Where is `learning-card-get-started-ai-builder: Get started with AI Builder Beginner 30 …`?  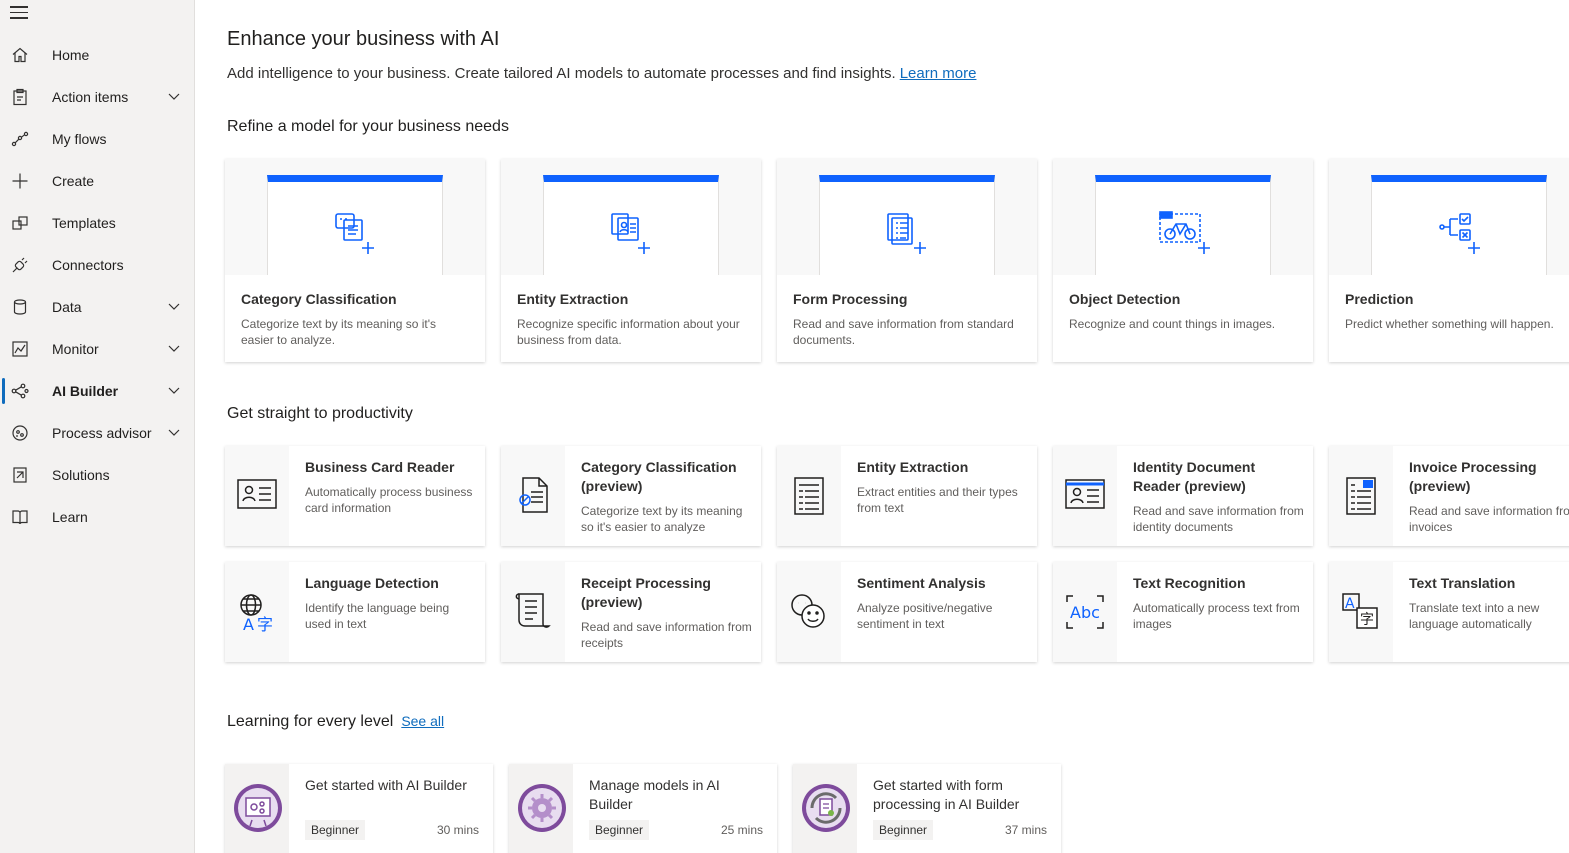 learning-card-get-started-ai-builder: Get started with AI Builder Beginner 30 … is located at coordinates (359, 808).